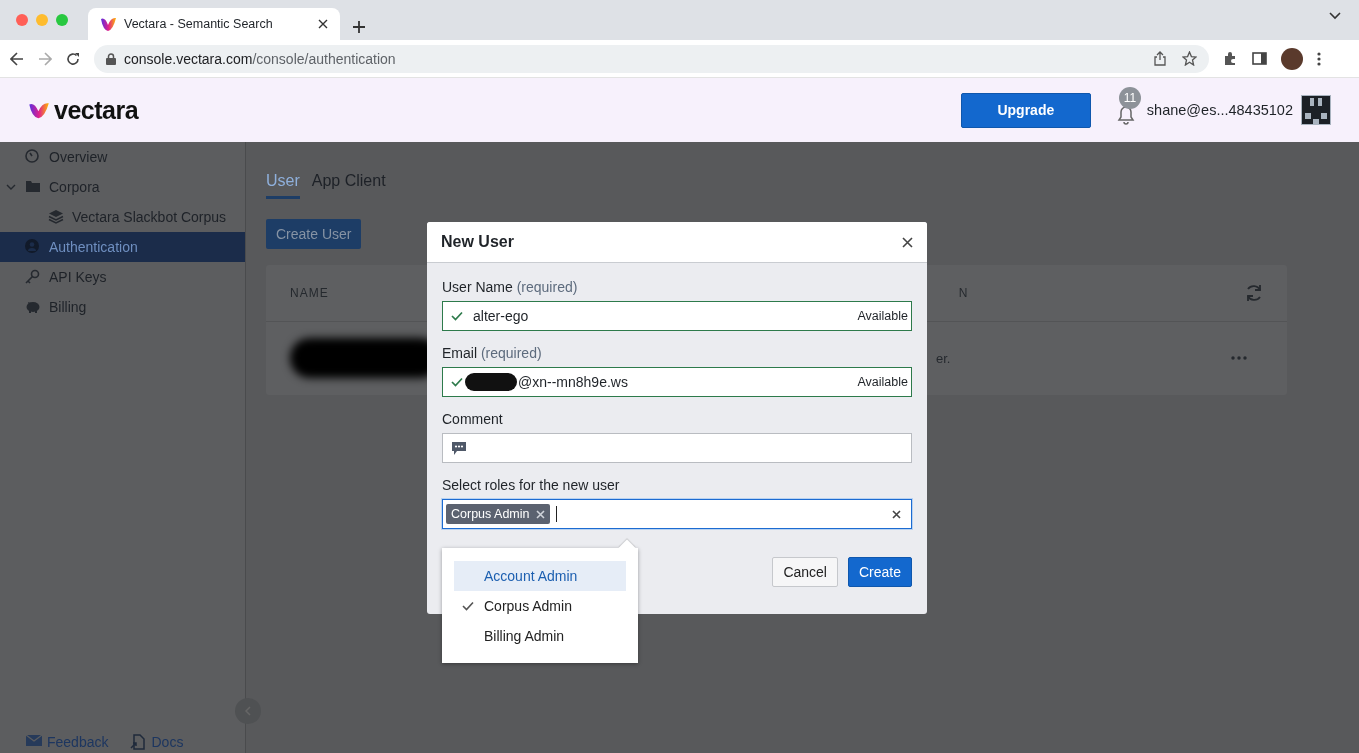 The height and width of the screenshot is (753, 1359). Describe the element at coordinates (879, 572) in the screenshot. I see `create-button: Create` at that location.